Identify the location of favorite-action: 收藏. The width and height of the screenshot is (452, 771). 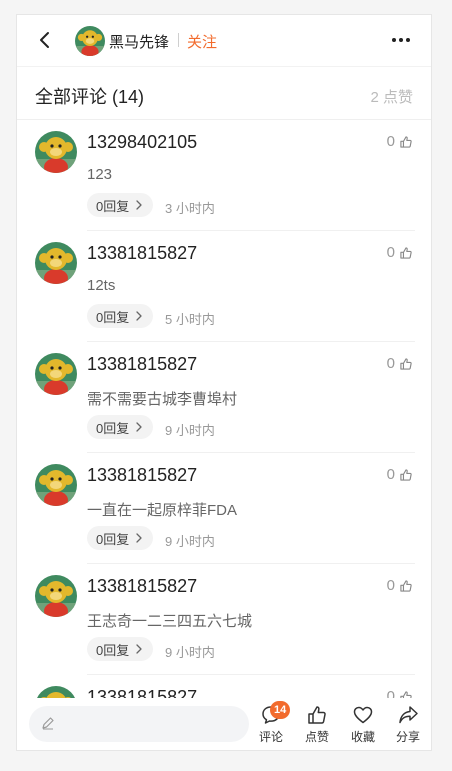
(363, 724).